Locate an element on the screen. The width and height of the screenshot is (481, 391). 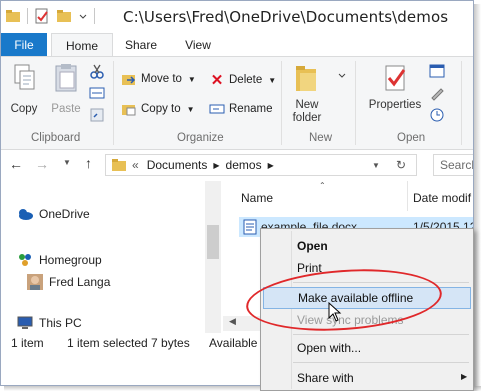
new-folder-label-line2: folder is located at coordinates (307, 118).